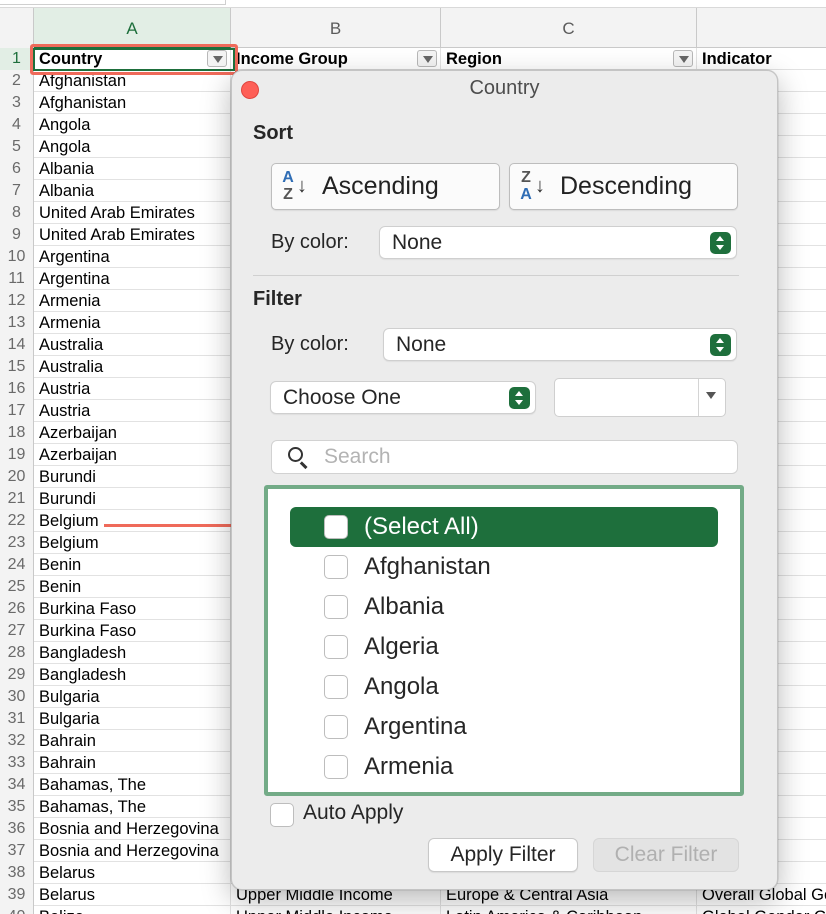 Image resolution: width=826 pixels, height=914 pixels. I want to click on row-number: 28, so click(17, 653).